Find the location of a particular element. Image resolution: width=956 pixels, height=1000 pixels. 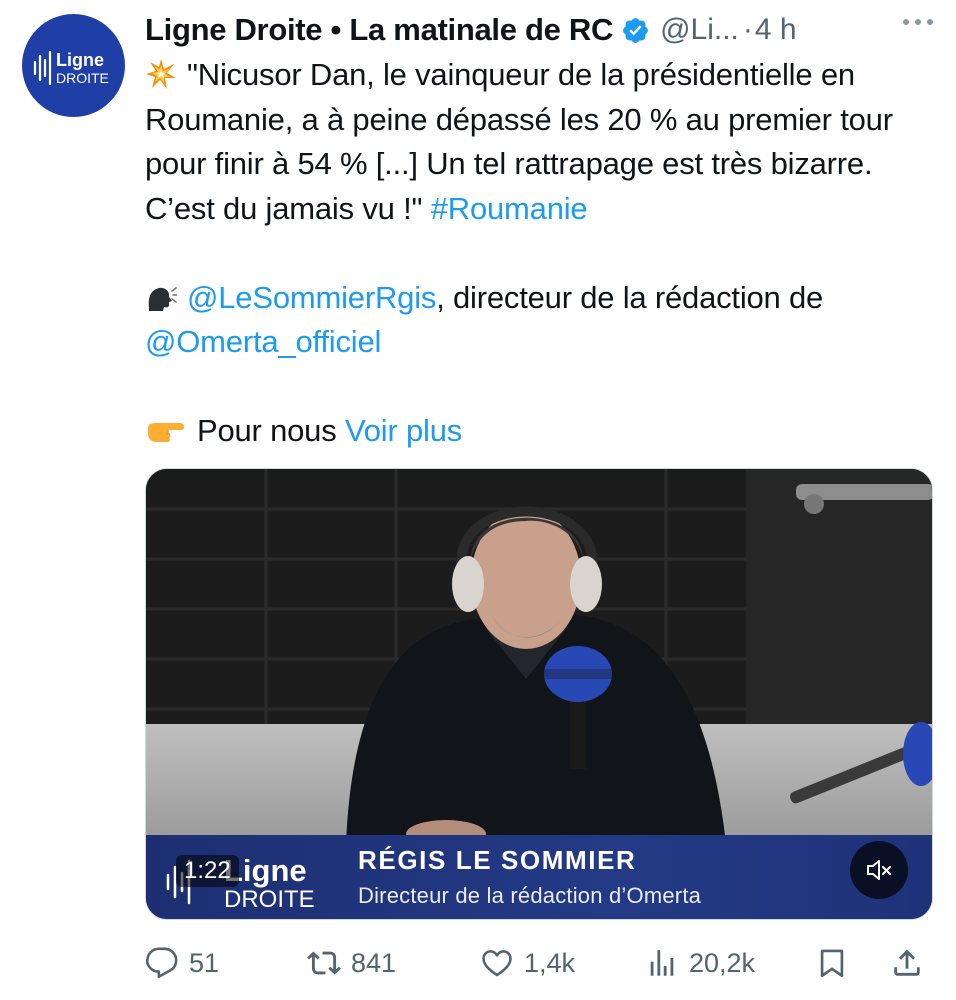

bookmark-icon is located at coordinates (832, 963).